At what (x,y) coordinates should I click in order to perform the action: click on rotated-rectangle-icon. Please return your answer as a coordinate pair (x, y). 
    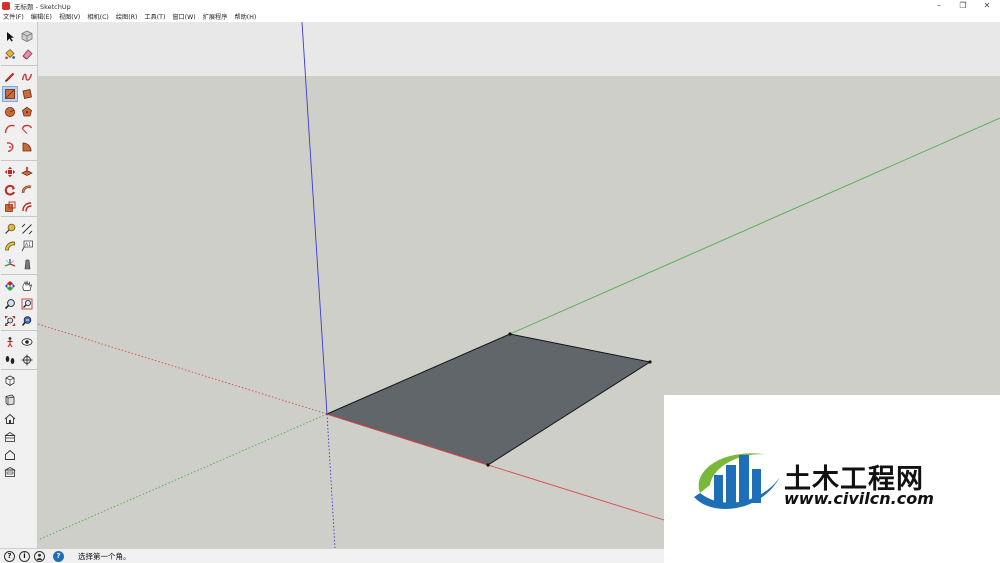
    Looking at the image, I should click on (27, 94).